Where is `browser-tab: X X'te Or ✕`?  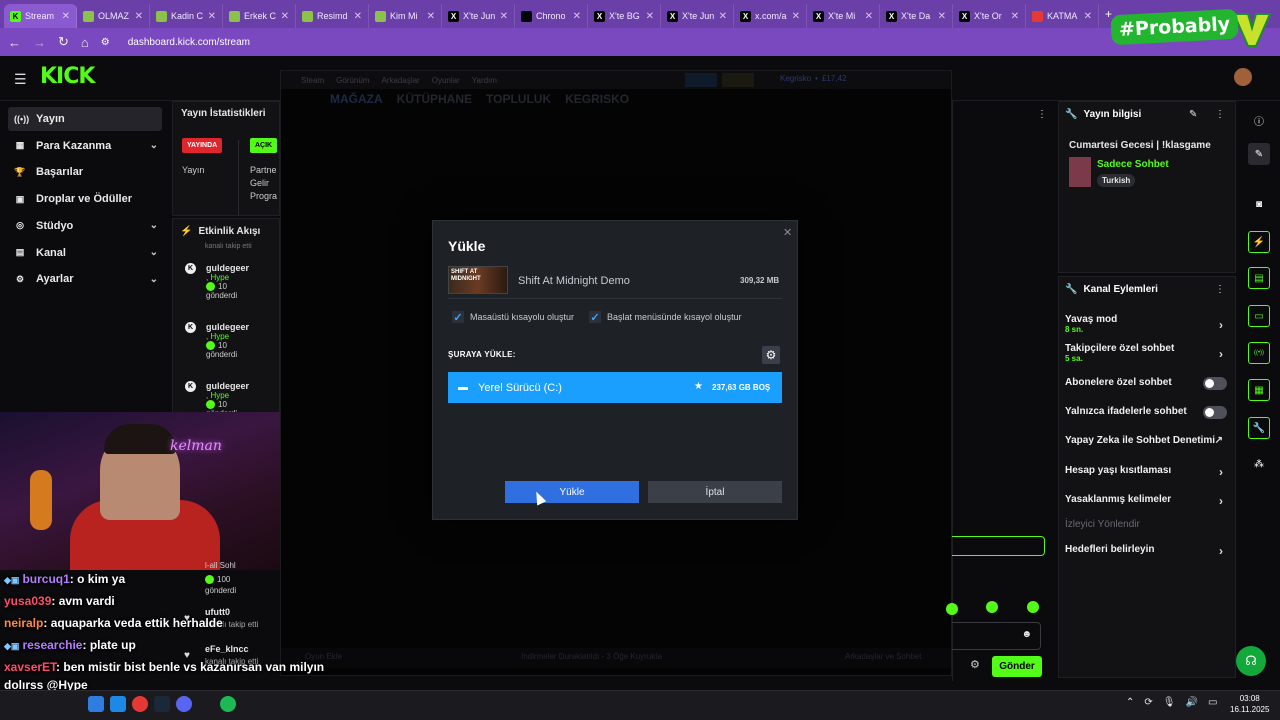 browser-tab: X X'te Or ✕ is located at coordinates (989, 16).